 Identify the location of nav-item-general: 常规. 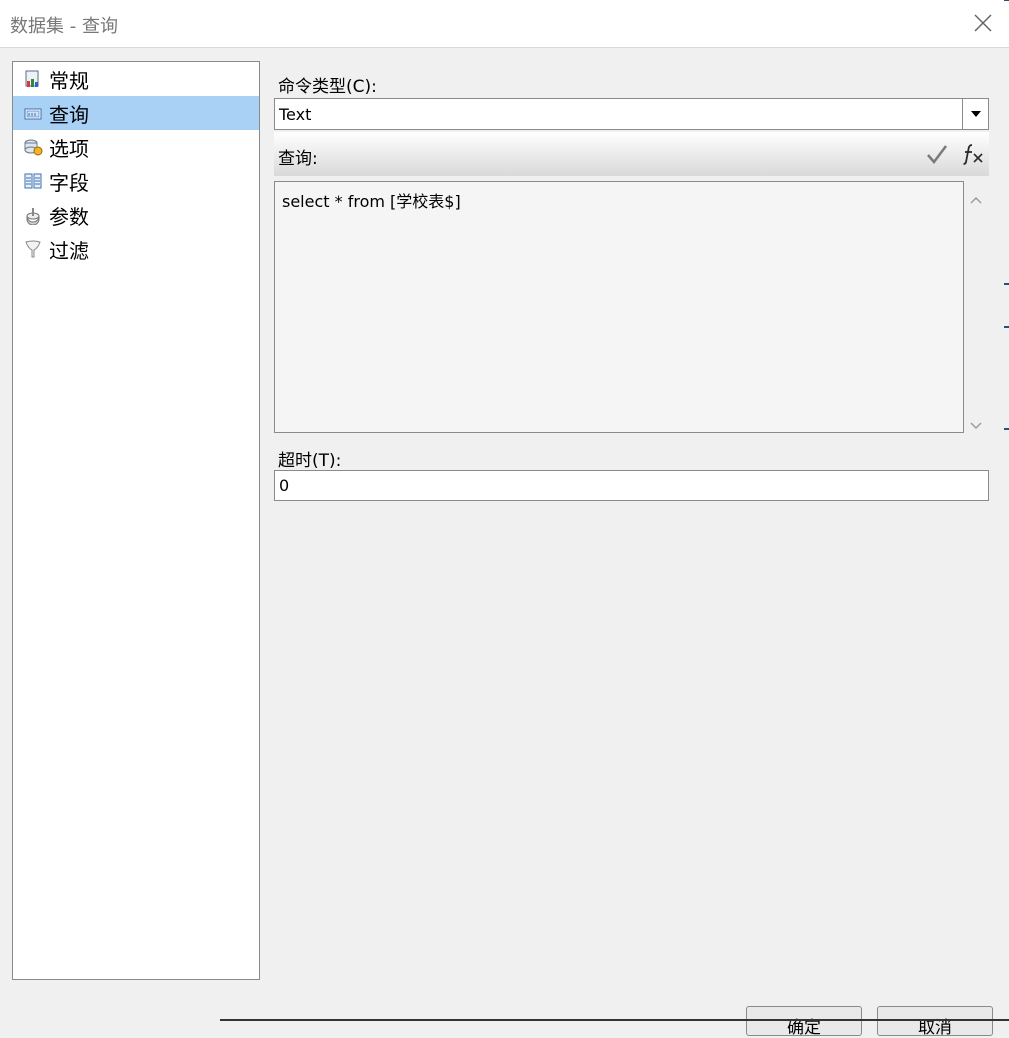
(136, 79).